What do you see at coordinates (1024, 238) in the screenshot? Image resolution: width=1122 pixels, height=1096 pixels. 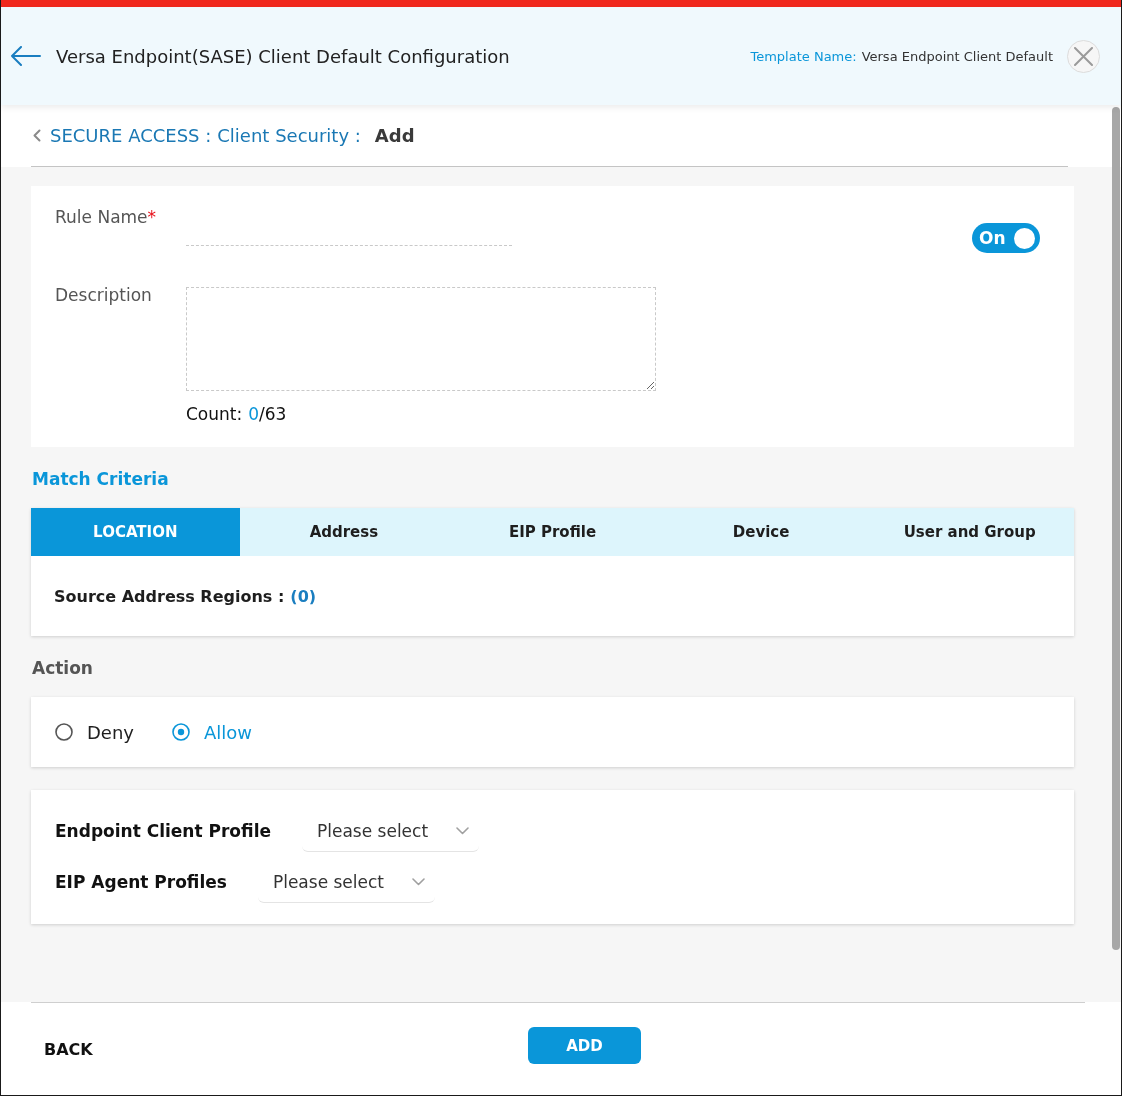 I see `toggle-knob` at bounding box center [1024, 238].